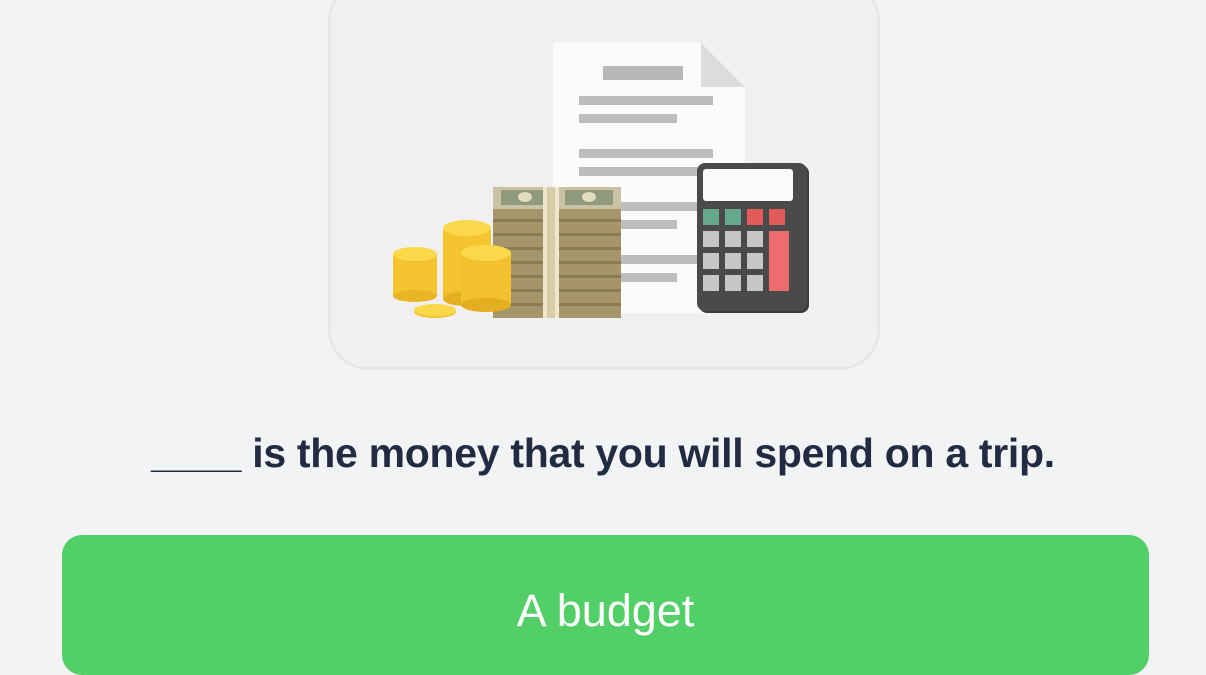 The height and width of the screenshot is (675, 1206). What do you see at coordinates (753, 238) in the screenshot?
I see `calculator-icon` at bounding box center [753, 238].